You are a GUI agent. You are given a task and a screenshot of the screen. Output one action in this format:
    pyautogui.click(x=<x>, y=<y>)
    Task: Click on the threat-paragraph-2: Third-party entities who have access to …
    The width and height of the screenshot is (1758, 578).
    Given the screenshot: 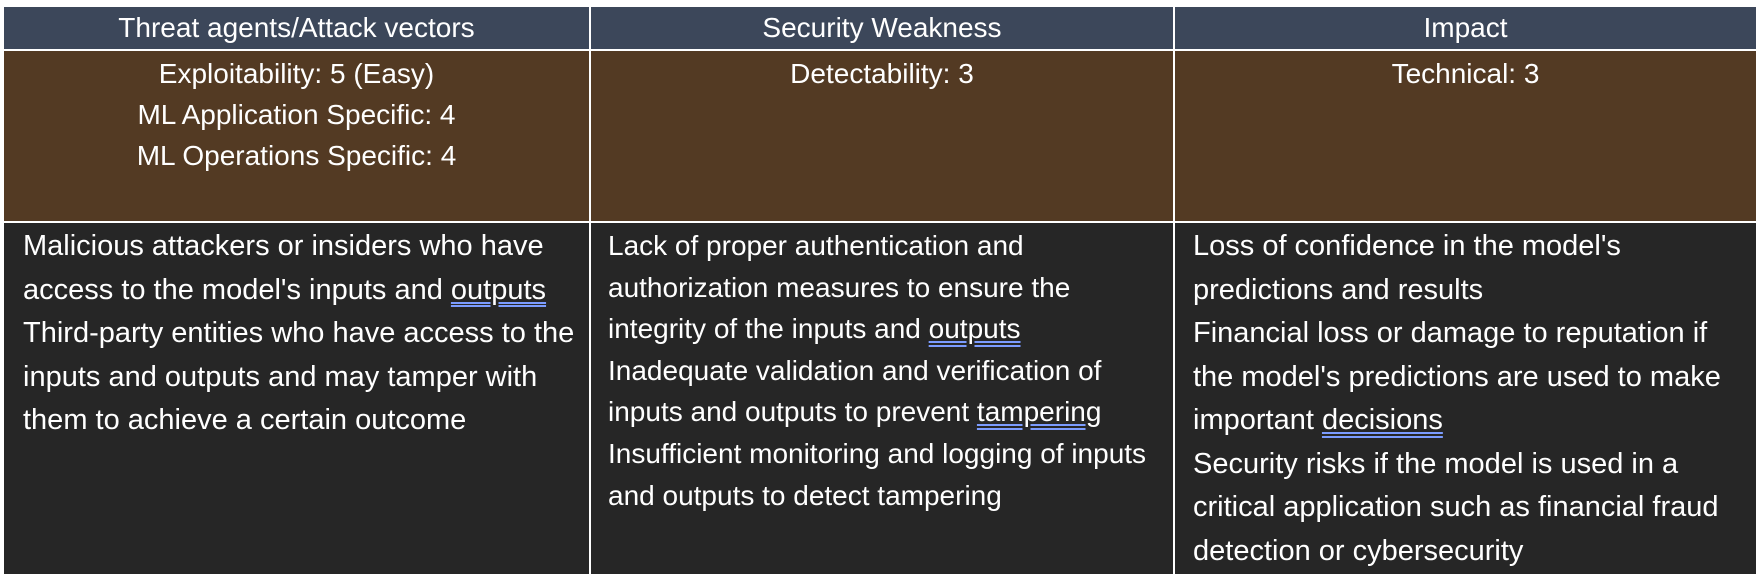 What is the action you would take?
    pyautogui.click(x=299, y=376)
    